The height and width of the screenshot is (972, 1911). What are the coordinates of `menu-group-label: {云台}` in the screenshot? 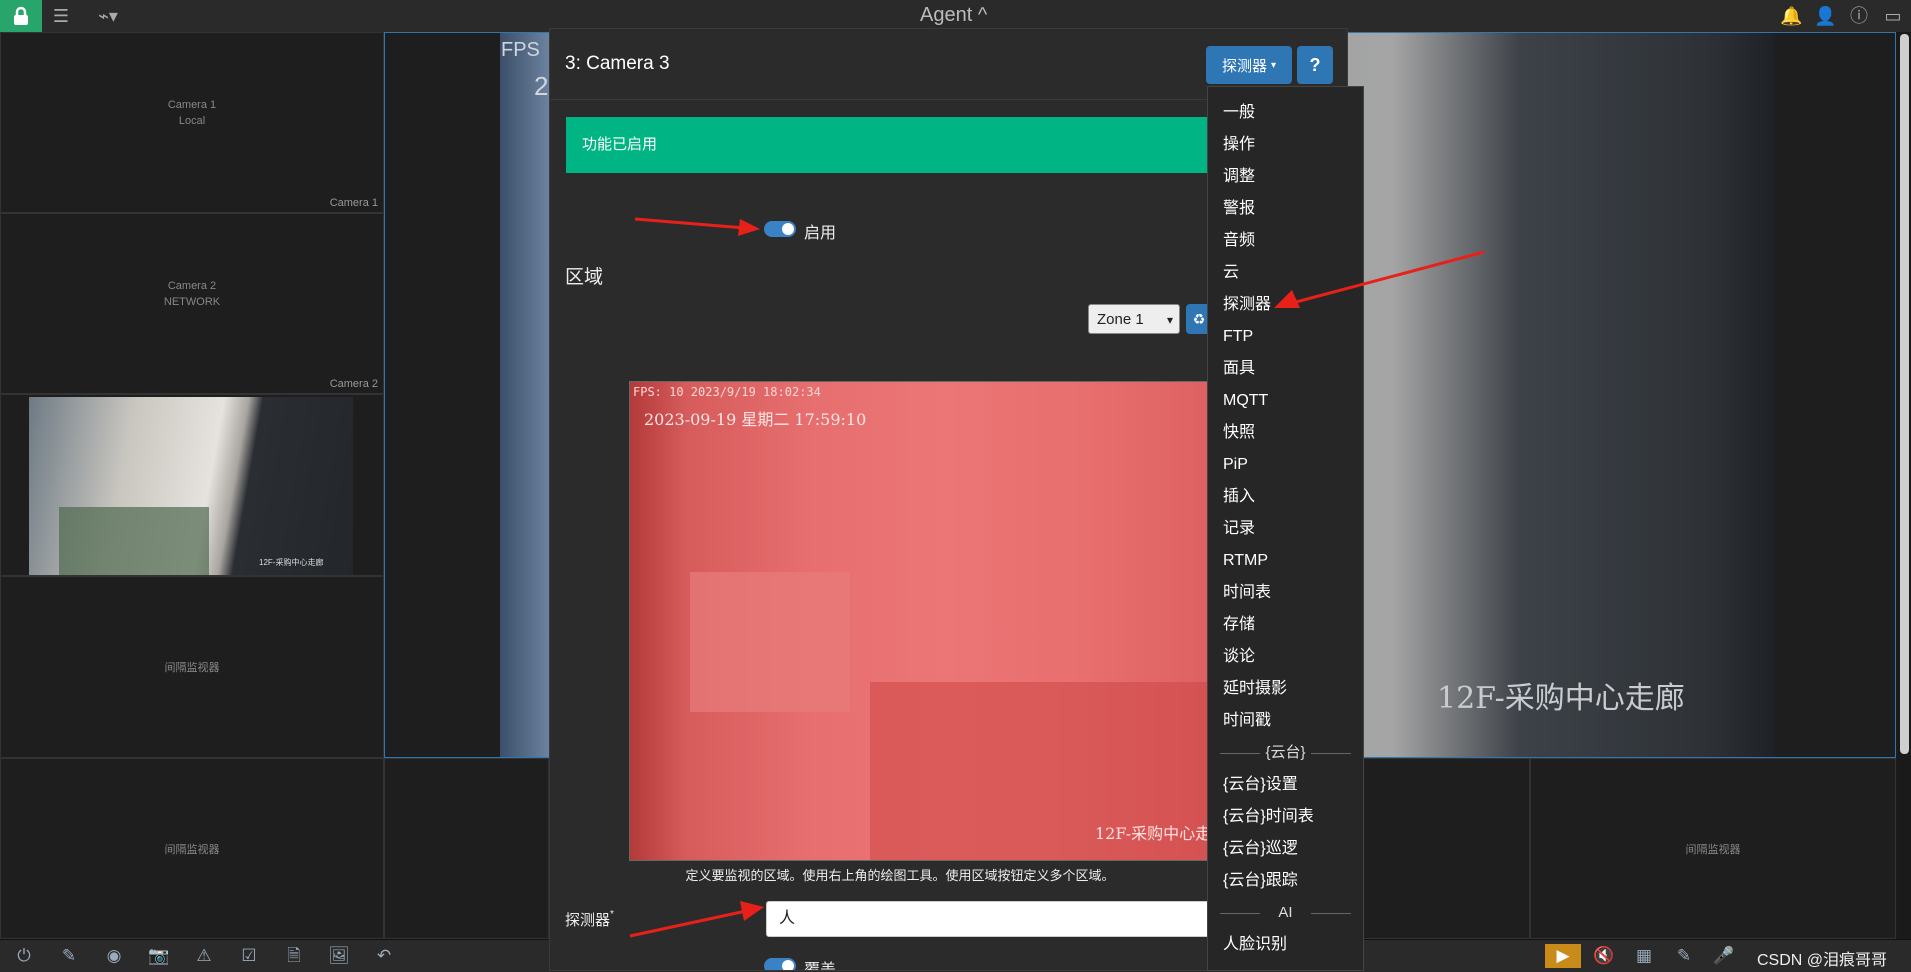 It's located at (1285, 752).